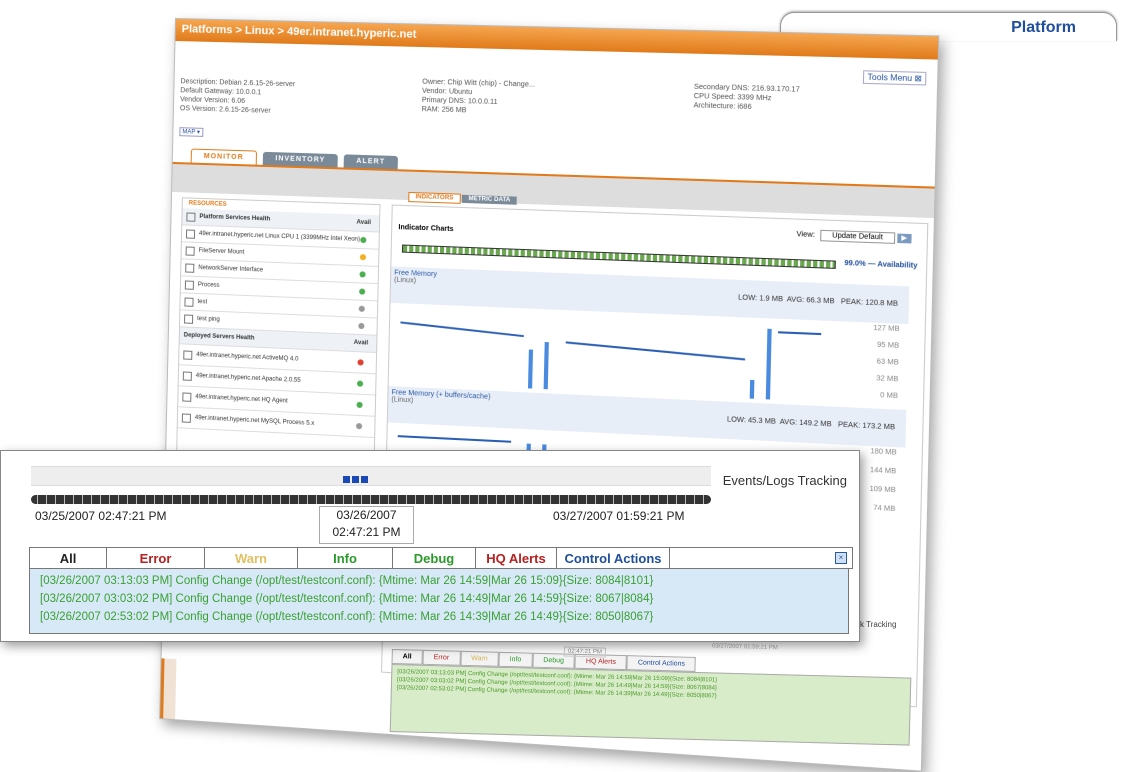  I want to click on tab-indicators: INDICATORS, so click(434, 197).